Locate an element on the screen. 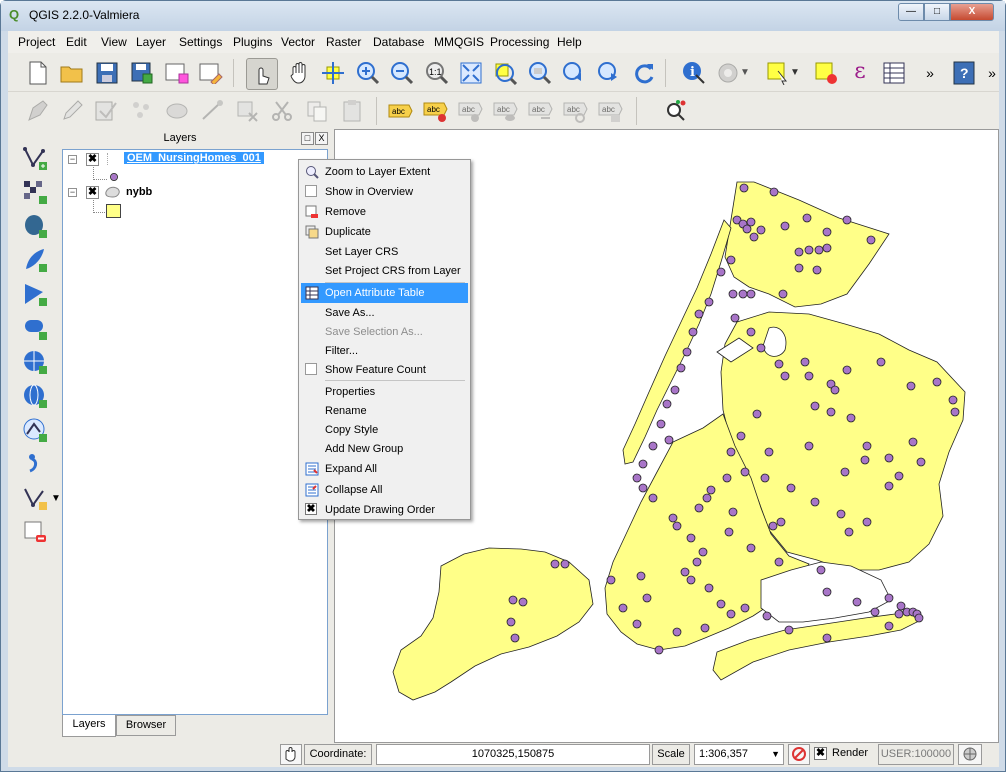 The image size is (1006, 772). menu-item-remove: Remove is located at coordinates (384, 212).